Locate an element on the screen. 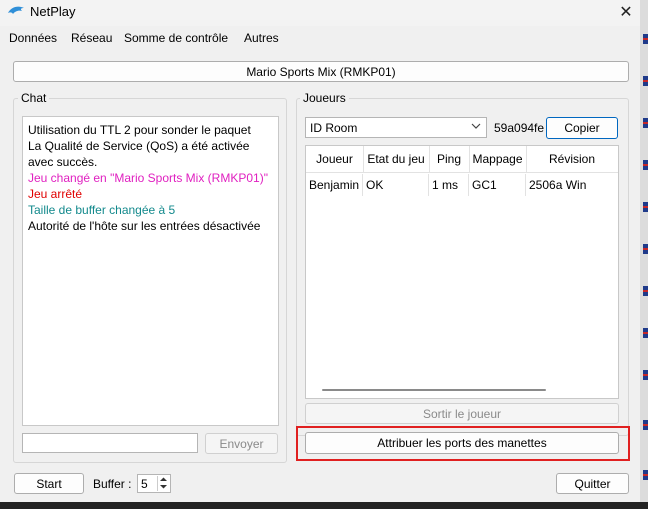  buffer-label: Buffer : is located at coordinates (112, 484).